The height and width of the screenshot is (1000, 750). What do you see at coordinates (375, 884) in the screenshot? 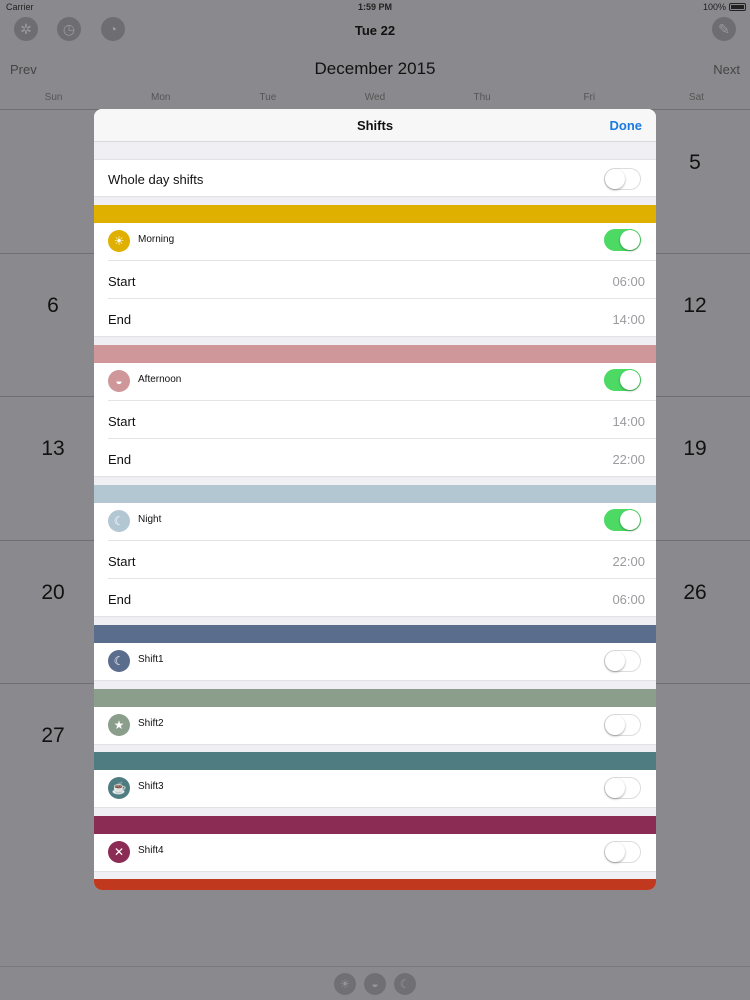
I see `next-shift-color-band` at bounding box center [375, 884].